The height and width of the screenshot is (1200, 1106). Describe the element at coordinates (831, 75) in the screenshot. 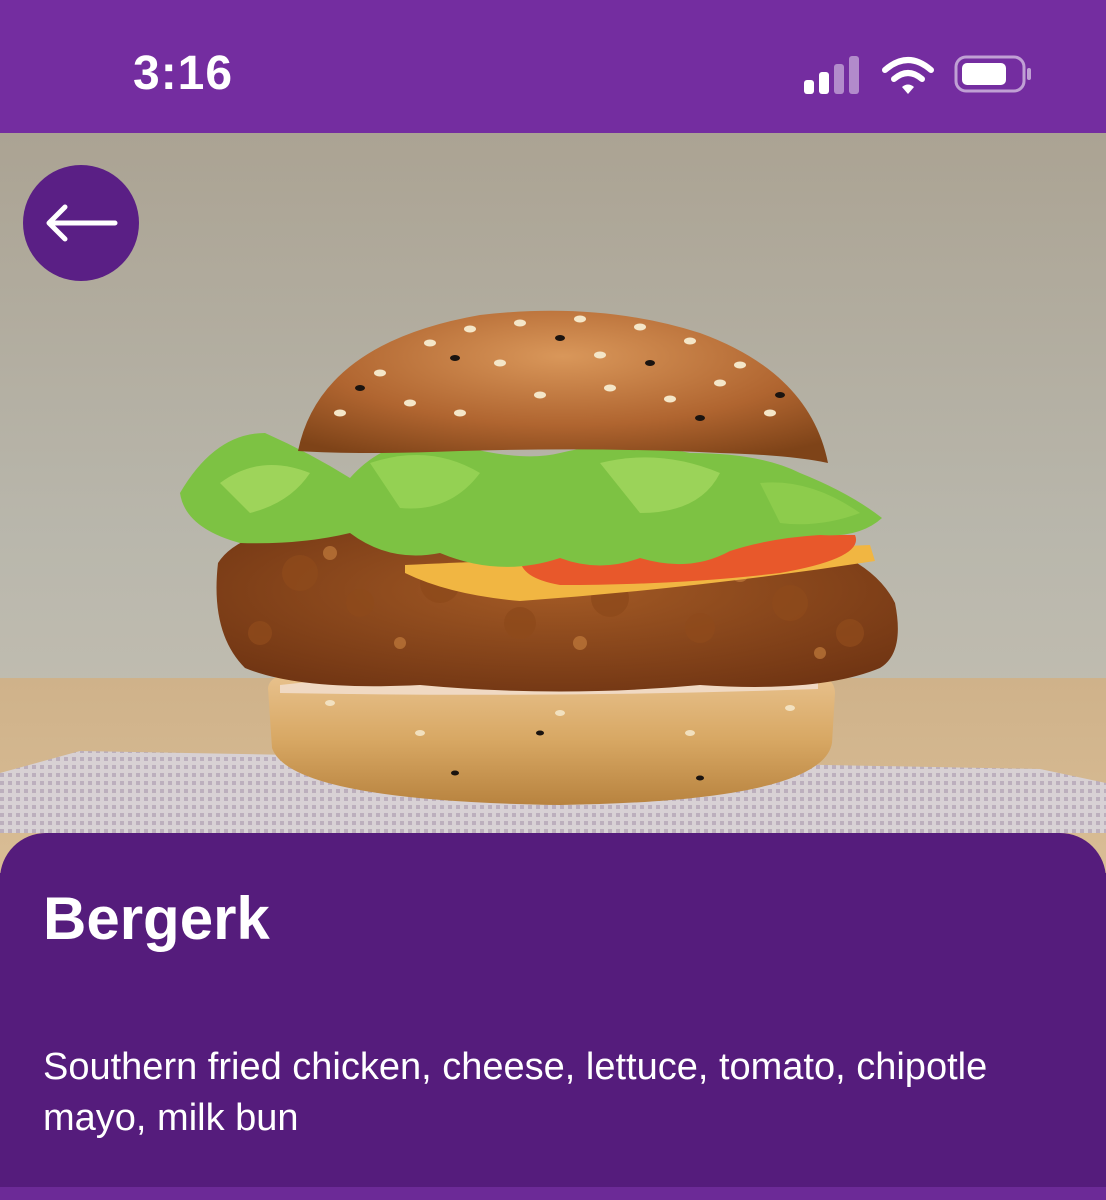

I see `cellular-signal-icon` at that location.